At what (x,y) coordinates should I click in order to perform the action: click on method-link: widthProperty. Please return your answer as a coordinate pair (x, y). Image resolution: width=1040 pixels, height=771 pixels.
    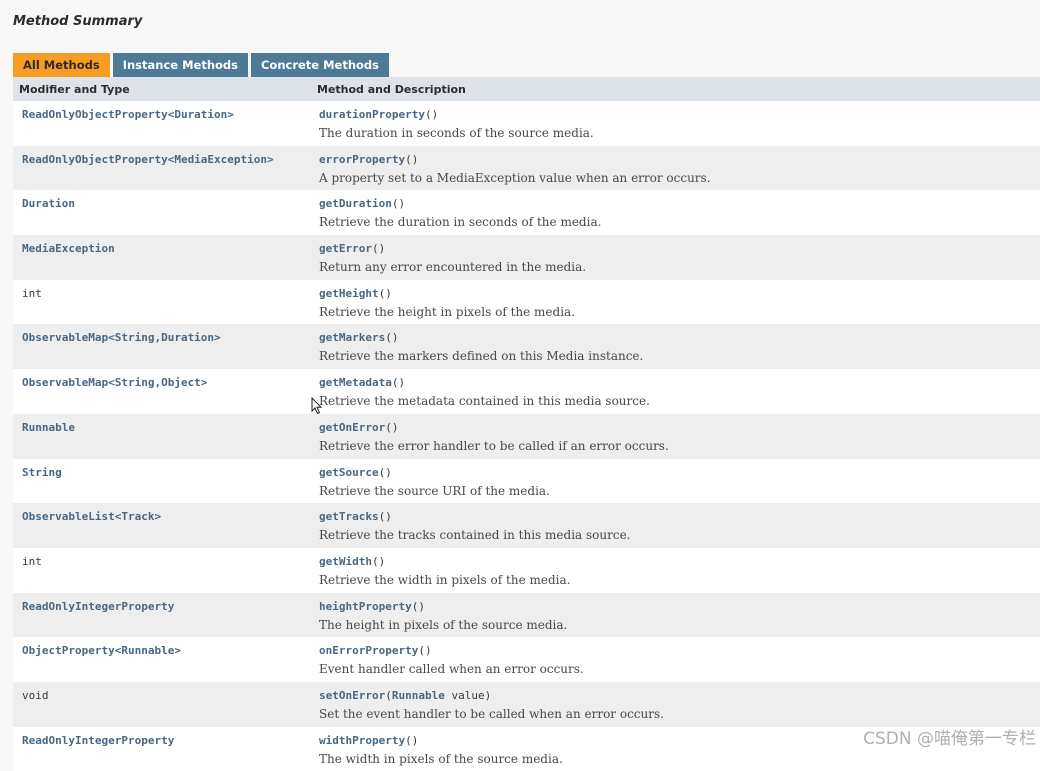
    Looking at the image, I should click on (362, 740).